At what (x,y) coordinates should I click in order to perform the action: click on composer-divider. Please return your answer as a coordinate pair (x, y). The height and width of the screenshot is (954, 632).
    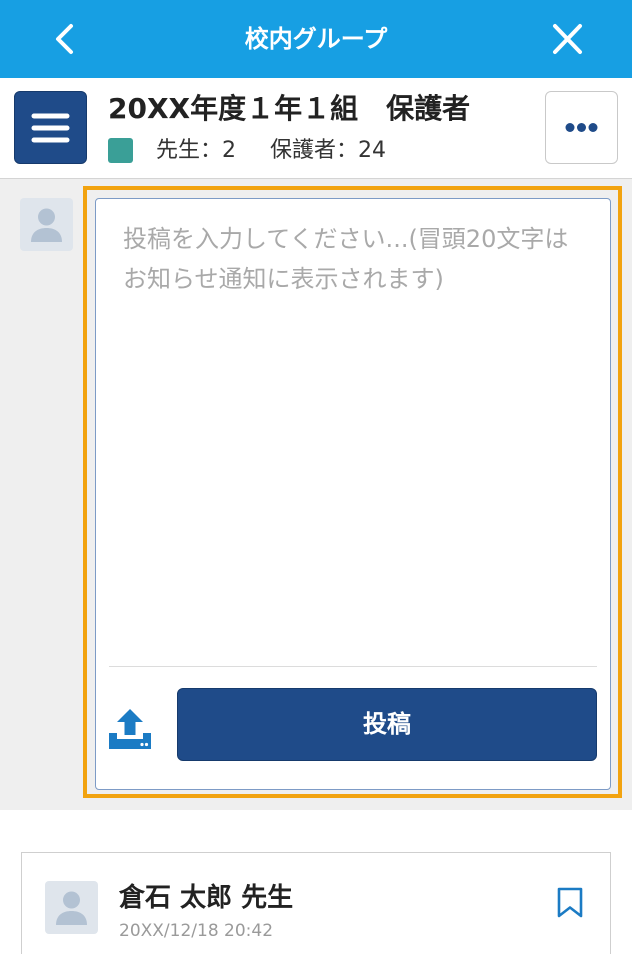
    Looking at the image, I should click on (353, 666).